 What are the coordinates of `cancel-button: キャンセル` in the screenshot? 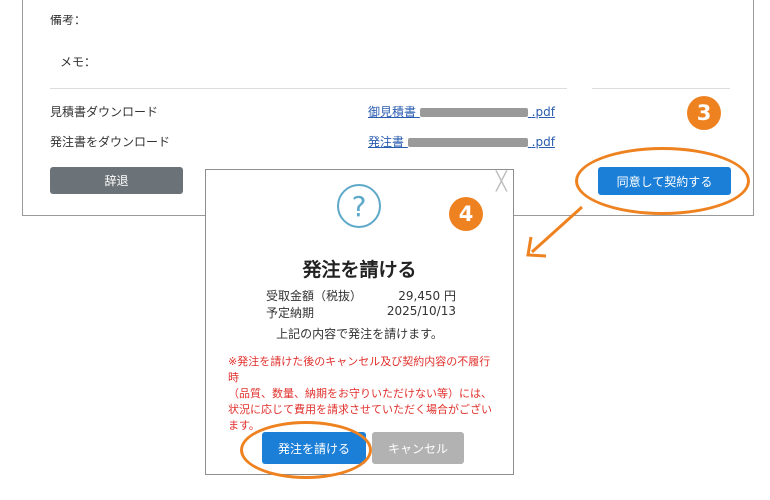 It's located at (418, 448).